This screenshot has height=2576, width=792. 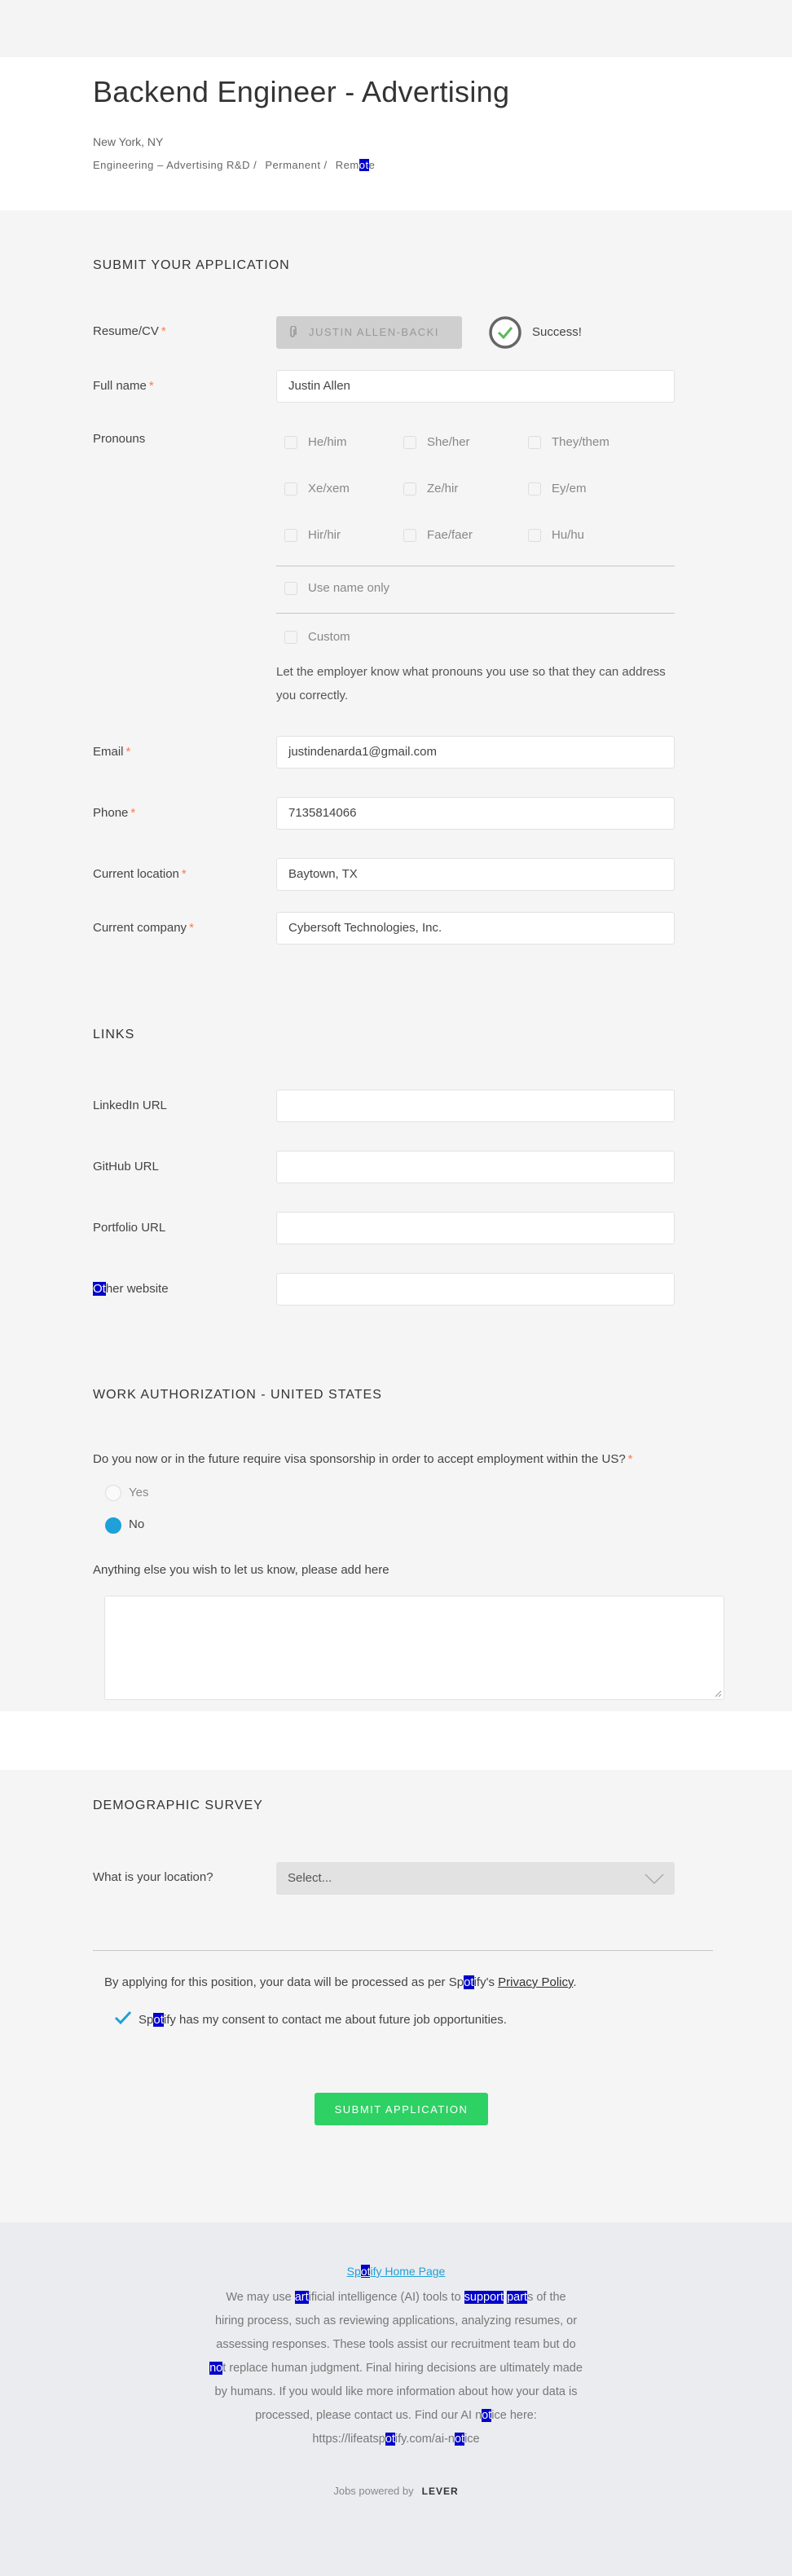 What do you see at coordinates (128, 142) in the screenshot?
I see `job-location: New York, NY` at bounding box center [128, 142].